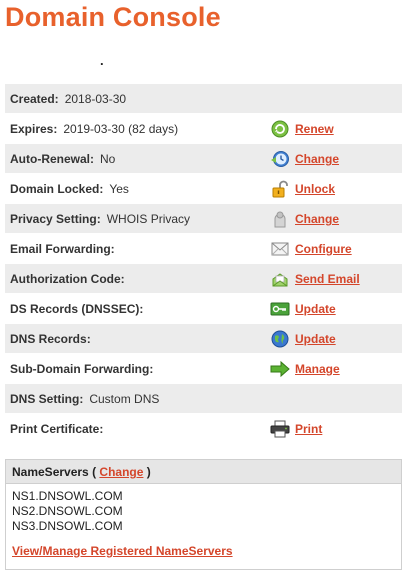 The image size is (402, 574). Describe the element at coordinates (203, 159) in the screenshot. I see `auto-renewal-row: Auto-Renewal: No Change` at that location.